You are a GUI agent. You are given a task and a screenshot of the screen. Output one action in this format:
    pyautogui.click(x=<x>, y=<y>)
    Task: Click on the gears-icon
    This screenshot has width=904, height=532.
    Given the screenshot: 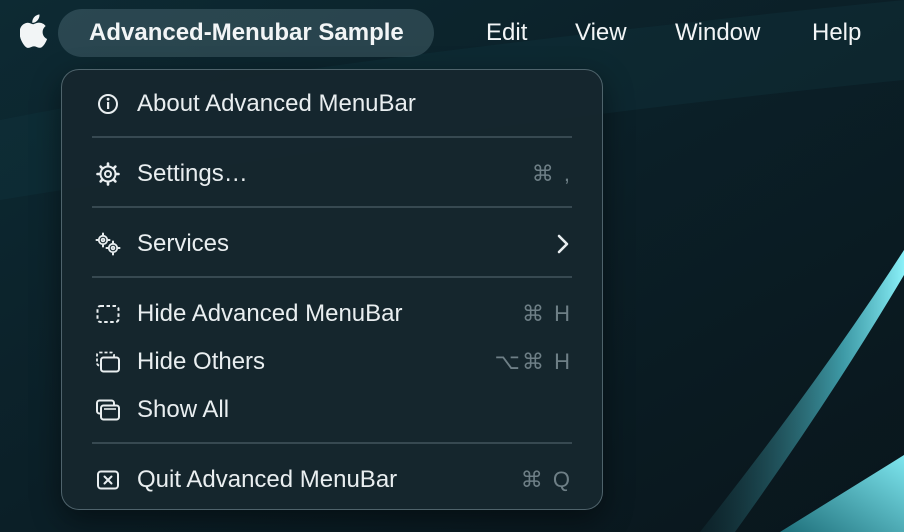 What is the action you would take?
    pyautogui.click(x=108, y=244)
    